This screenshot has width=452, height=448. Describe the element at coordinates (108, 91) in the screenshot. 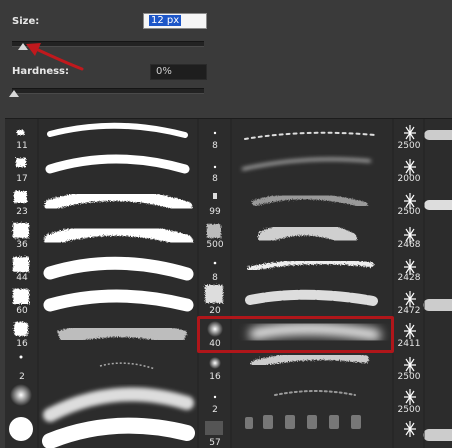

I see `hardness-slider-track` at that location.